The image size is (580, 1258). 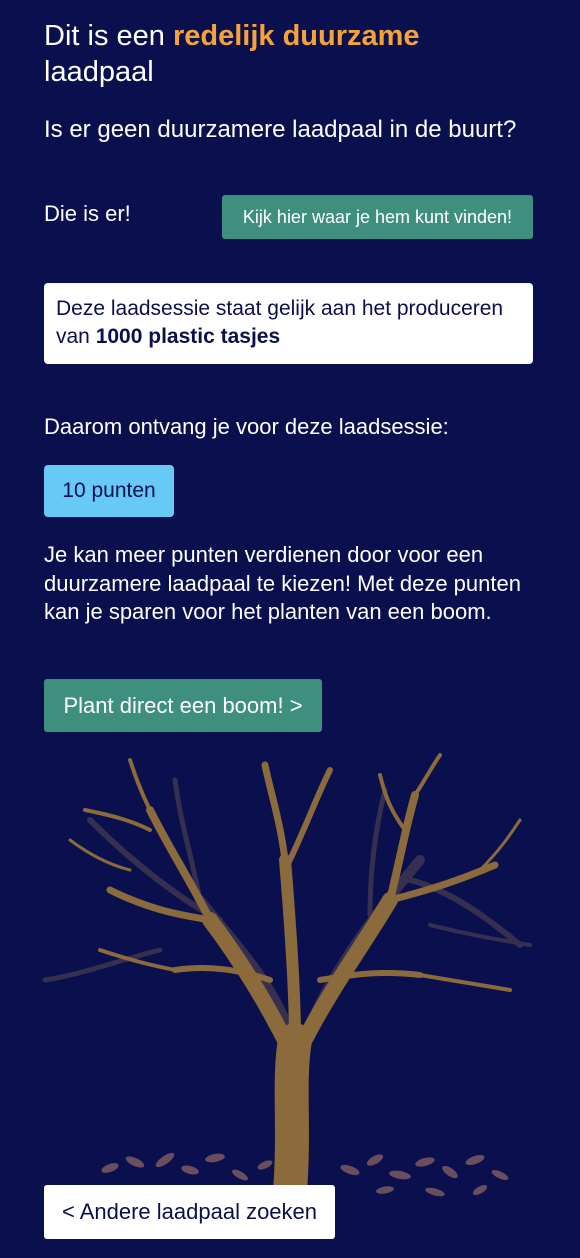 What do you see at coordinates (99, 72) in the screenshot?
I see `title-suffix: laadpaal` at bounding box center [99, 72].